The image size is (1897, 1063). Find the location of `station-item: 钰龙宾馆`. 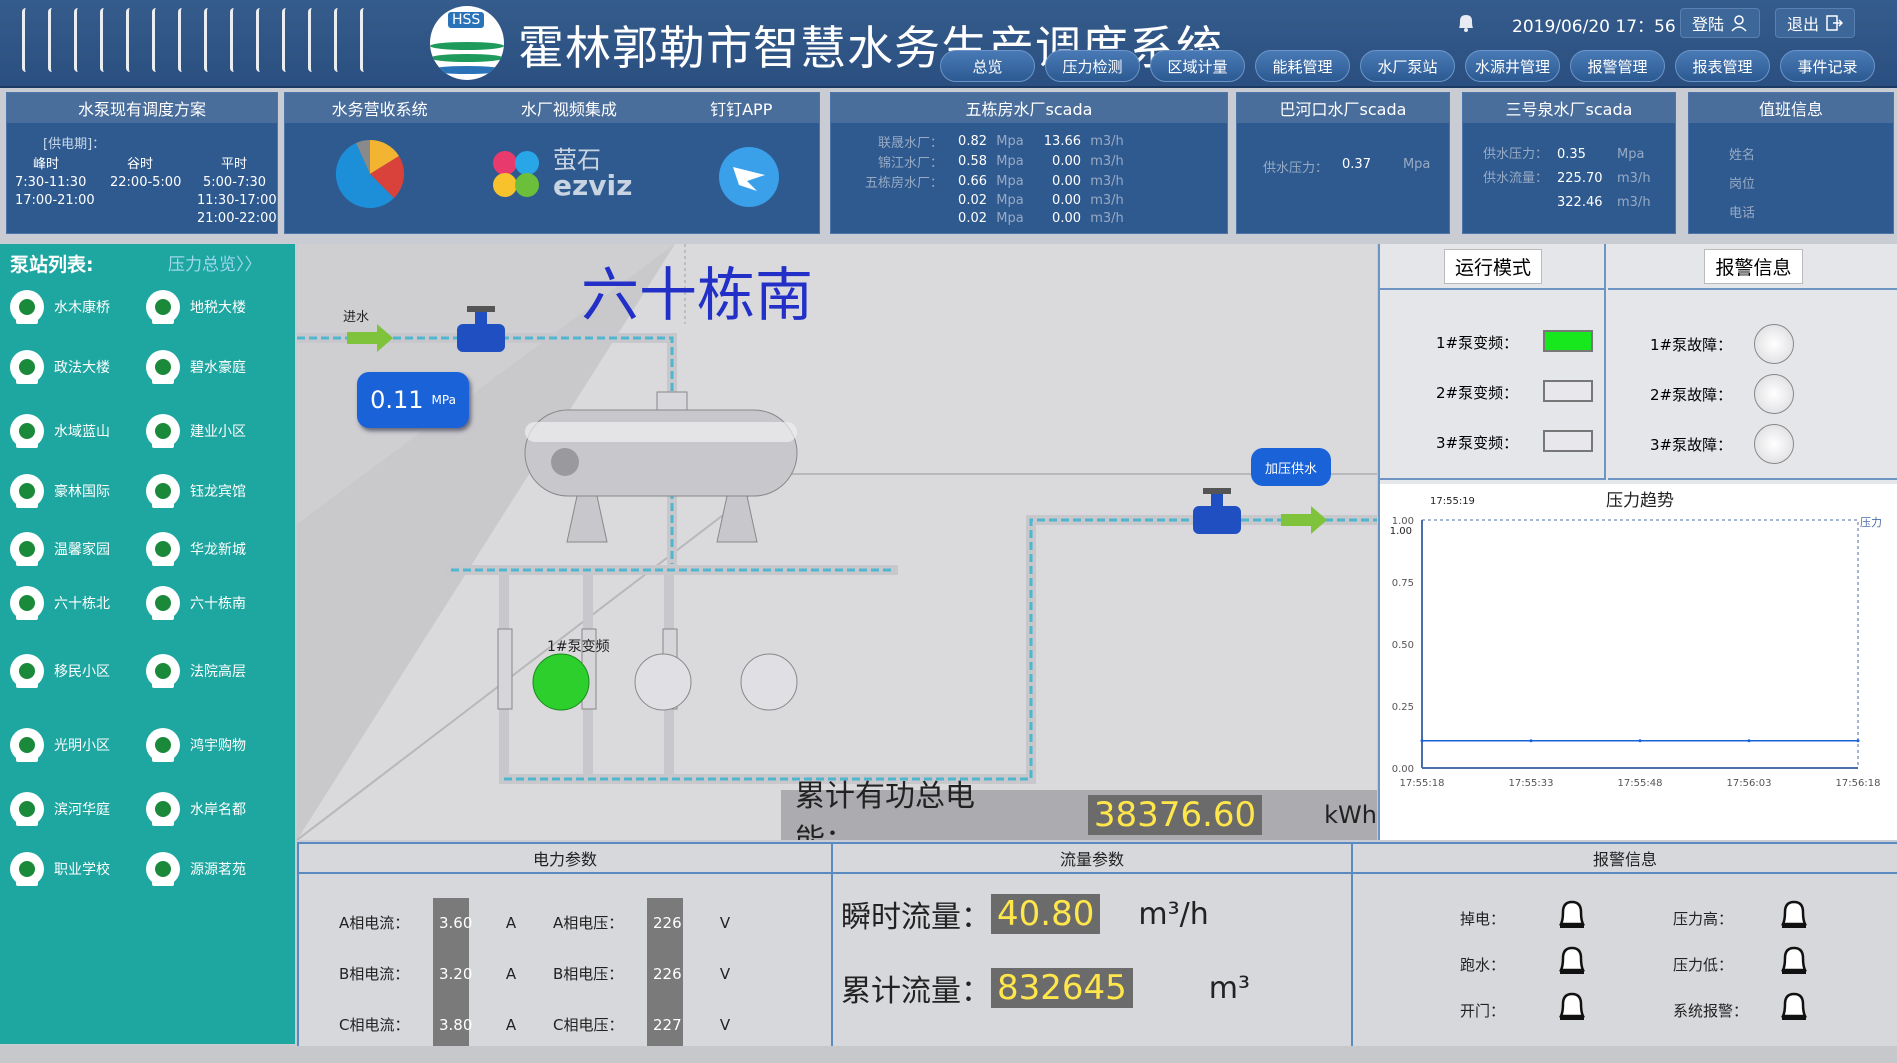

station-item: 钰龙宾馆 is located at coordinates (196, 491).